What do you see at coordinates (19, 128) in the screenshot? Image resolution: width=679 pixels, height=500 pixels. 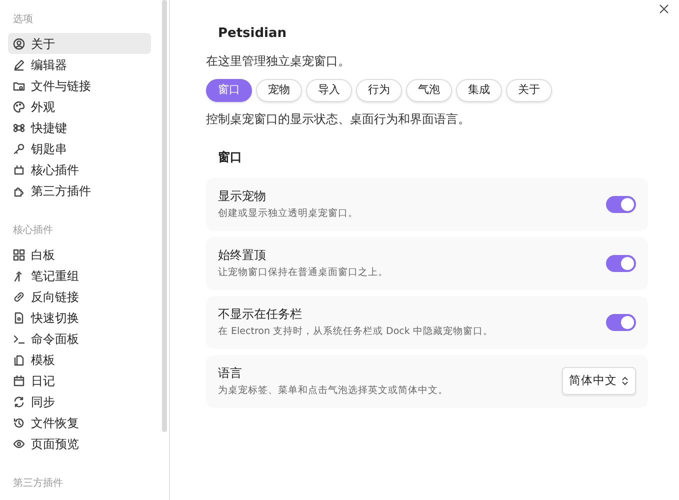 I see `command-icon` at bounding box center [19, 128].